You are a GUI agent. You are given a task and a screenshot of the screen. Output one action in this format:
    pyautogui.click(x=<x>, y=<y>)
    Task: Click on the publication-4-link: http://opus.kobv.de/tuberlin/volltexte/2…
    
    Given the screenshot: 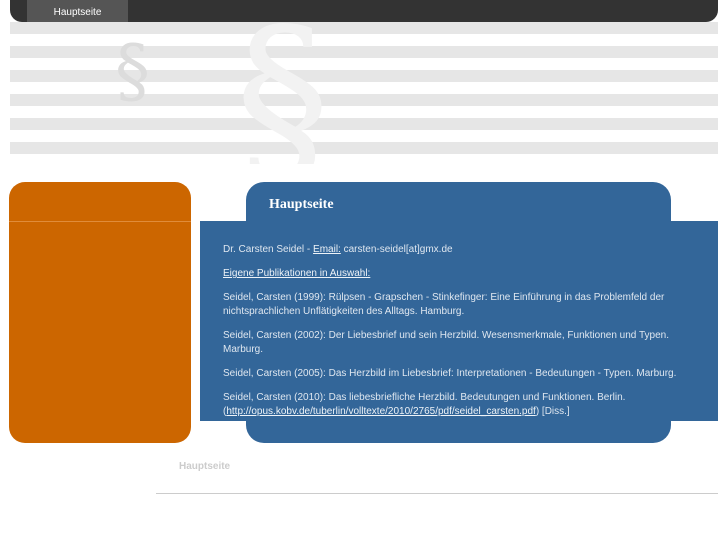 What is the action you would take?
    pyautogui.click(x=380, y=411)
    